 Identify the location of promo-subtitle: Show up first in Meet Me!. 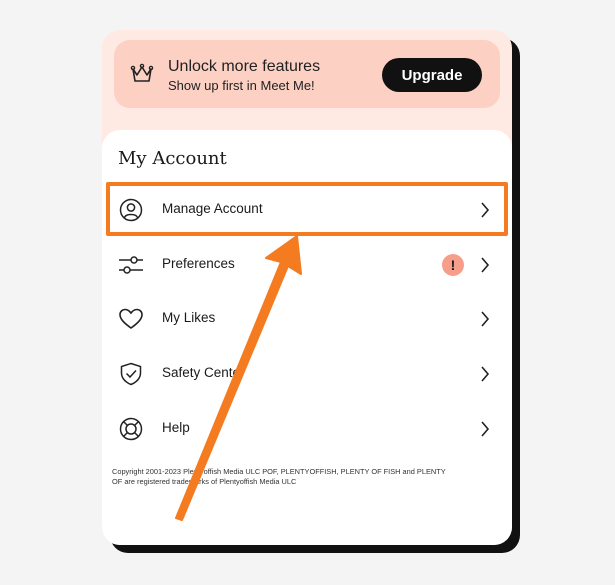
(241, 85).